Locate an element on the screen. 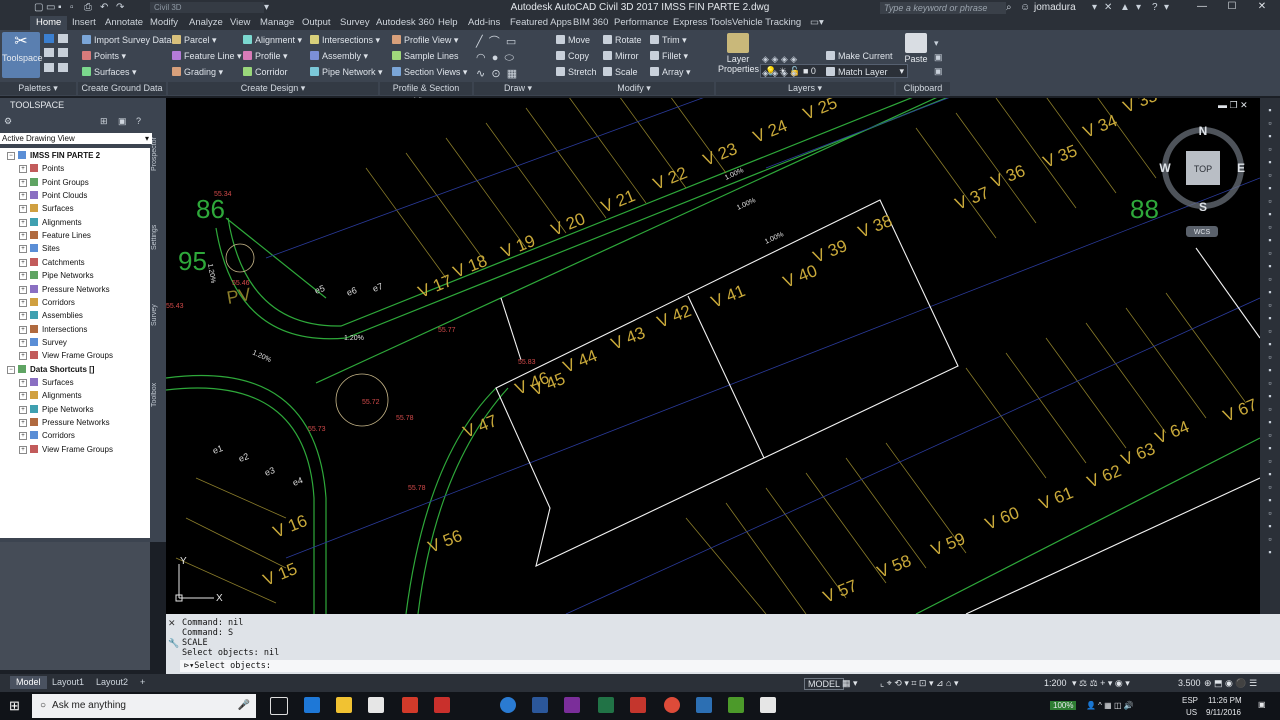 The width and height of the screenshot is (1280, 720). parcel-button: Parcel ▾ is located at coordinates (194, 40).